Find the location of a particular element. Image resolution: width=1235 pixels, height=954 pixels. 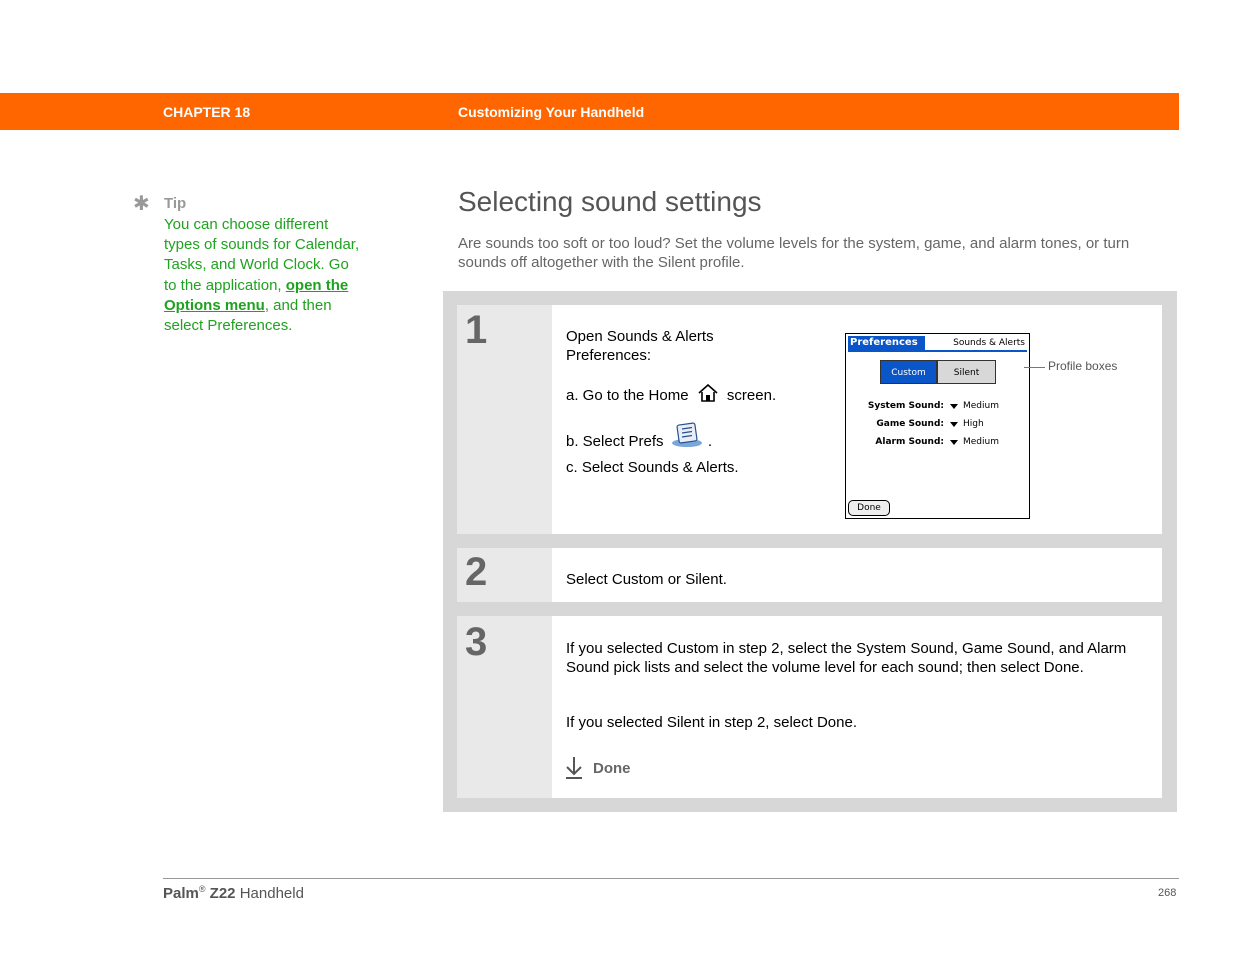

custom-profile-button: Custom is located at coordinates (908, 372).